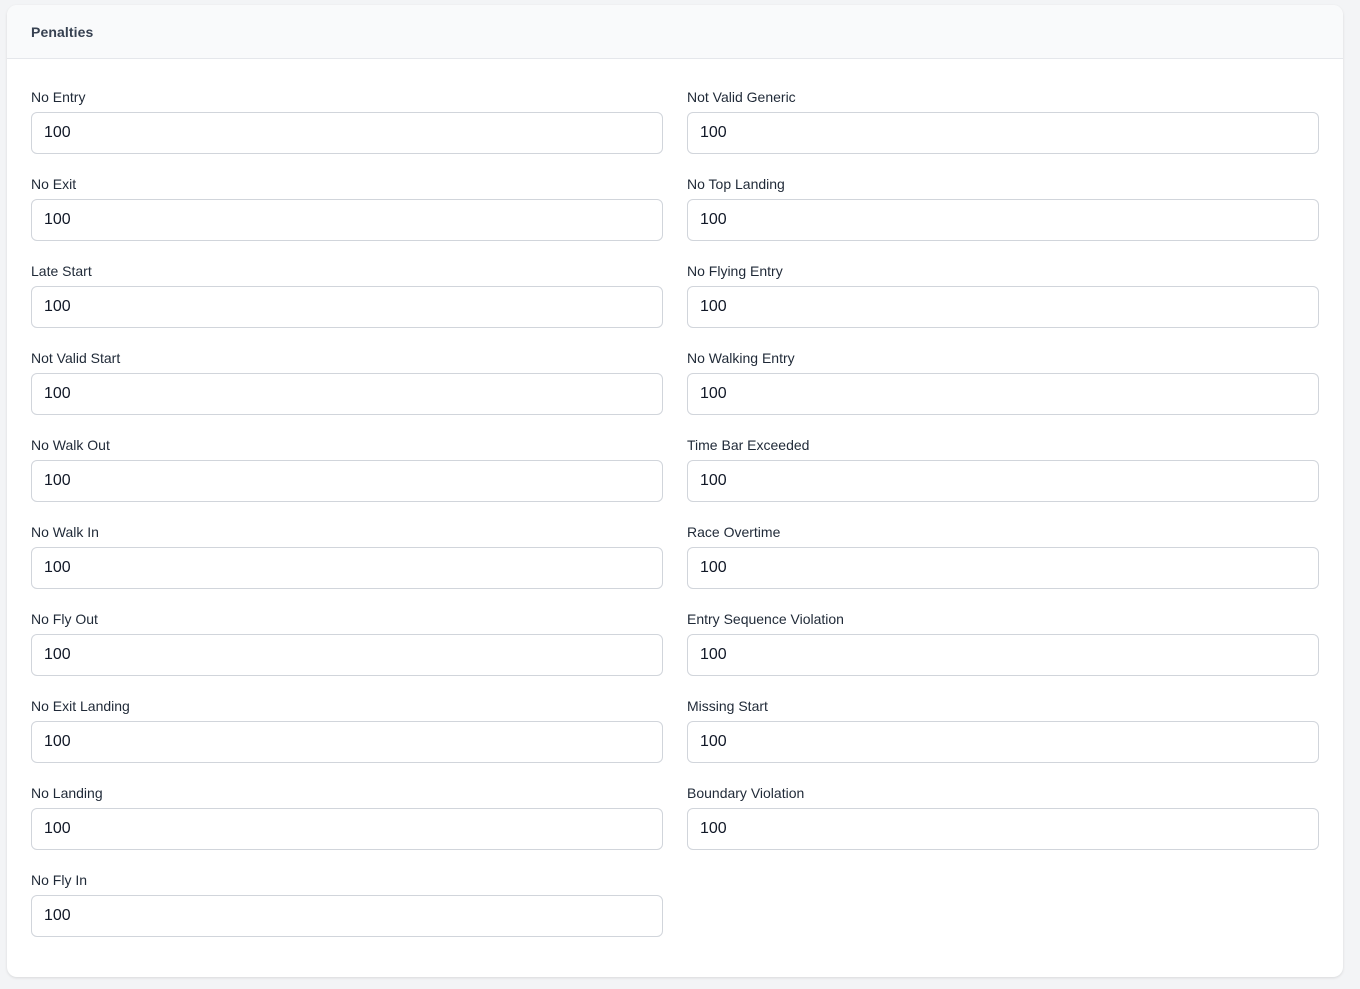  I want to click on field-no-flying-entry: No Flying Entry, so click(1003, 301).